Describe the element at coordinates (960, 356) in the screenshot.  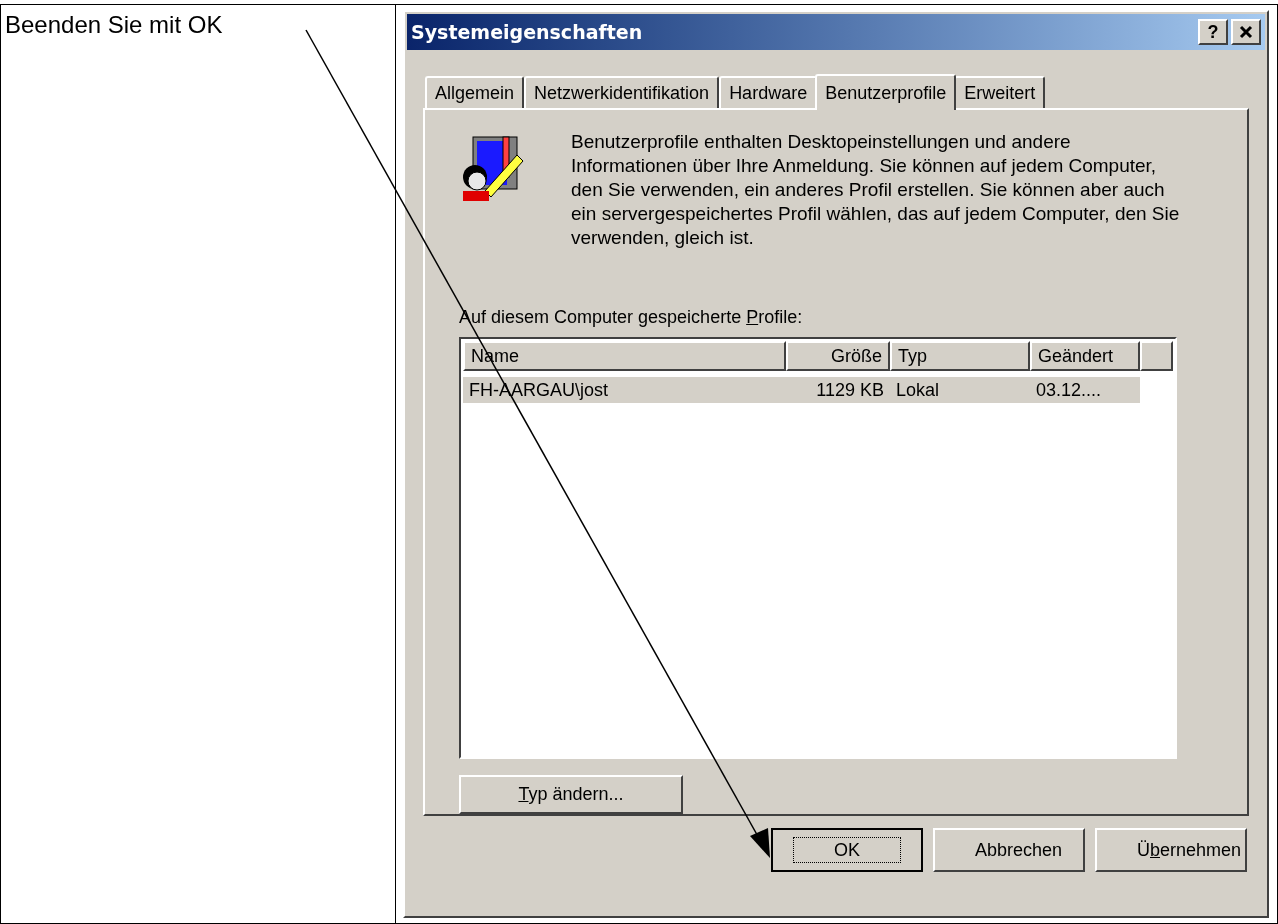
I see `column-header: Typ` at that location.